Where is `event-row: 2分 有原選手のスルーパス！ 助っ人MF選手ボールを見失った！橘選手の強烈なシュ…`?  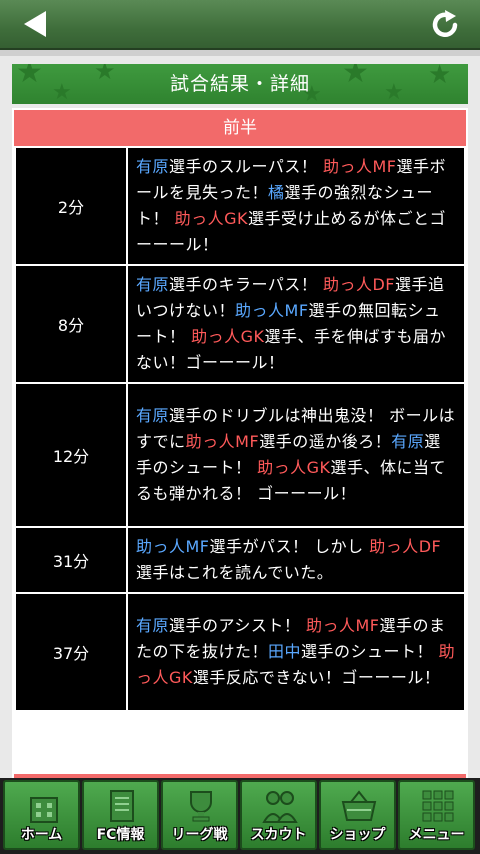
event-row: 2分 有原選手のスルーパス！ 助っ人MF選手ボールを見失った！橘選手の強烈なシュ… is located at coordinates (240, 206).